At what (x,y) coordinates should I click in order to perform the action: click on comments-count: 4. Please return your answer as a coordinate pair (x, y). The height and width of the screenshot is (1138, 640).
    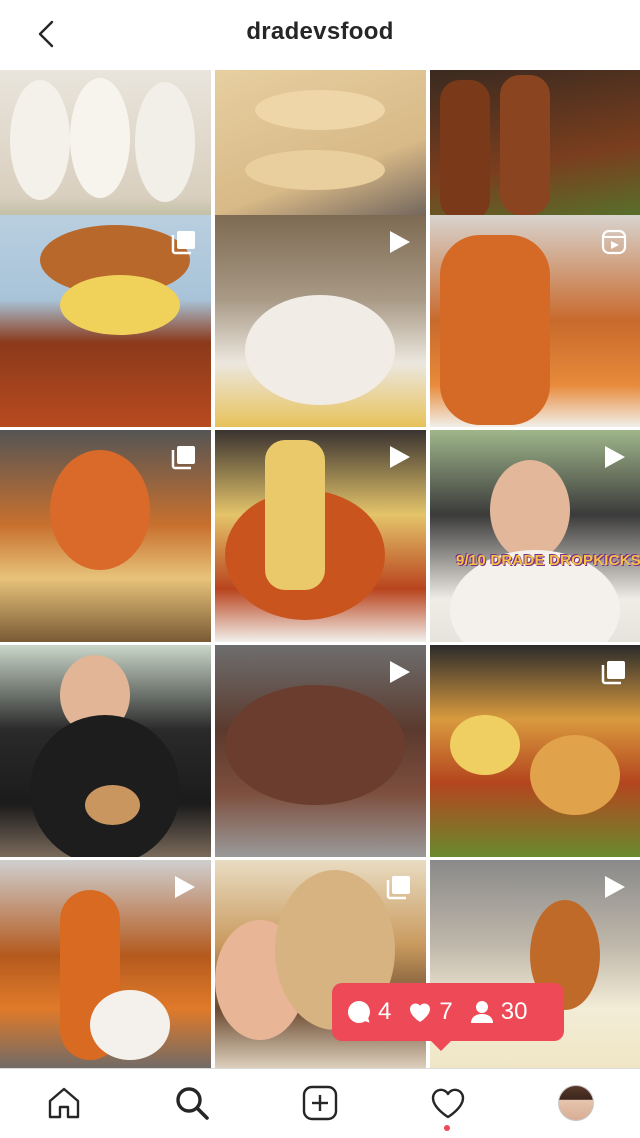
    Looking at the image, I should click on (385, 1011).